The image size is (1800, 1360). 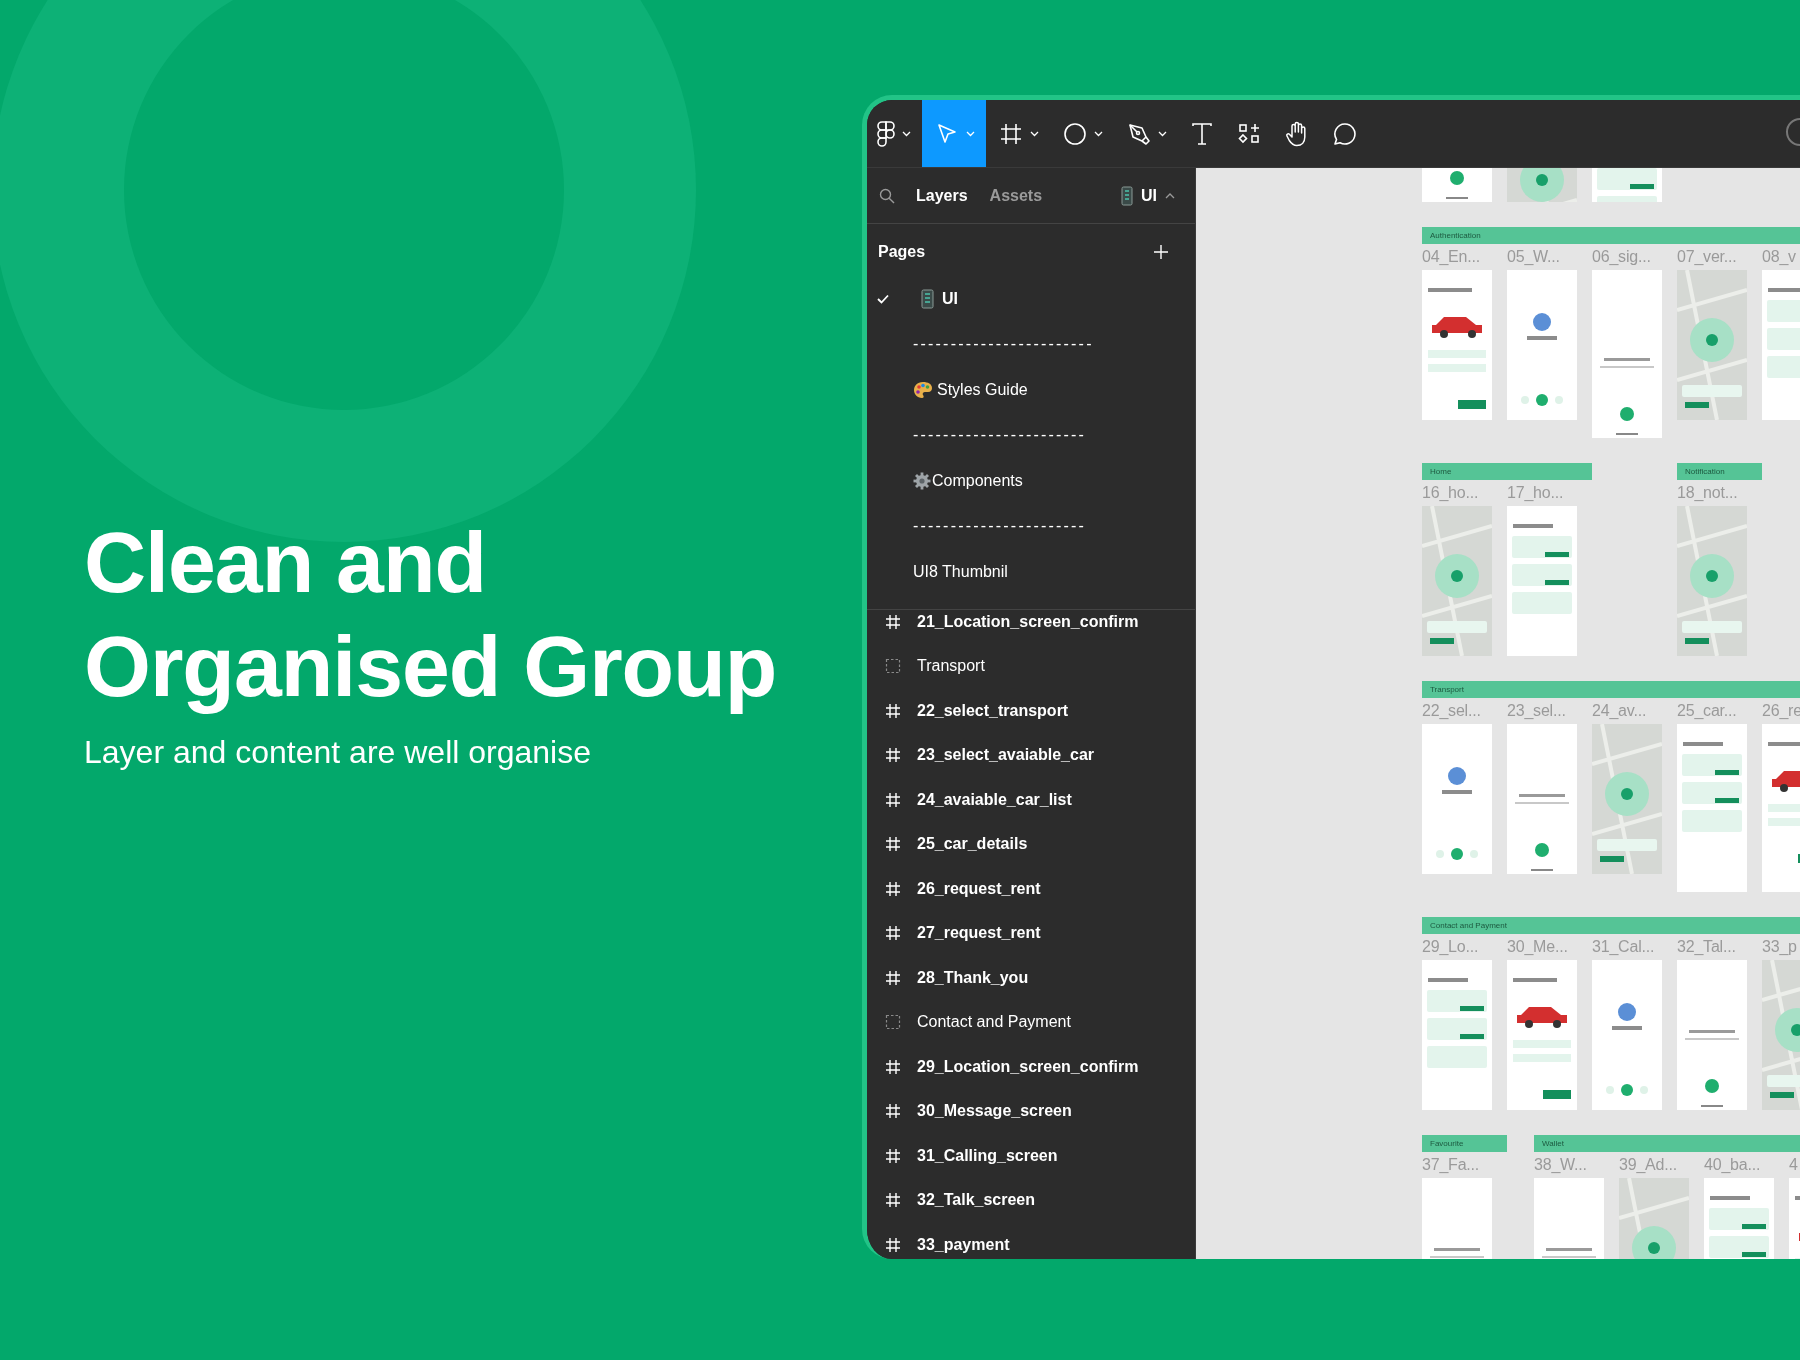 What do you see at coordinates (1139, 133) in the screenshot?
I see `pen-icon` at bounding box center [1139, 133].